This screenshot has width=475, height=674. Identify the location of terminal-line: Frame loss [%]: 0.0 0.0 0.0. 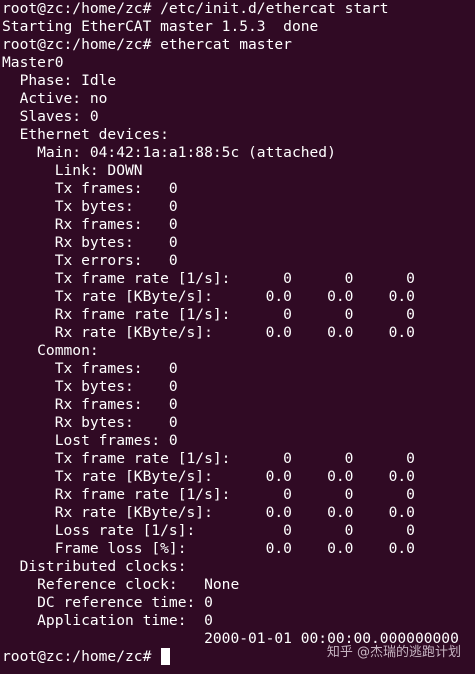
(208, 548).